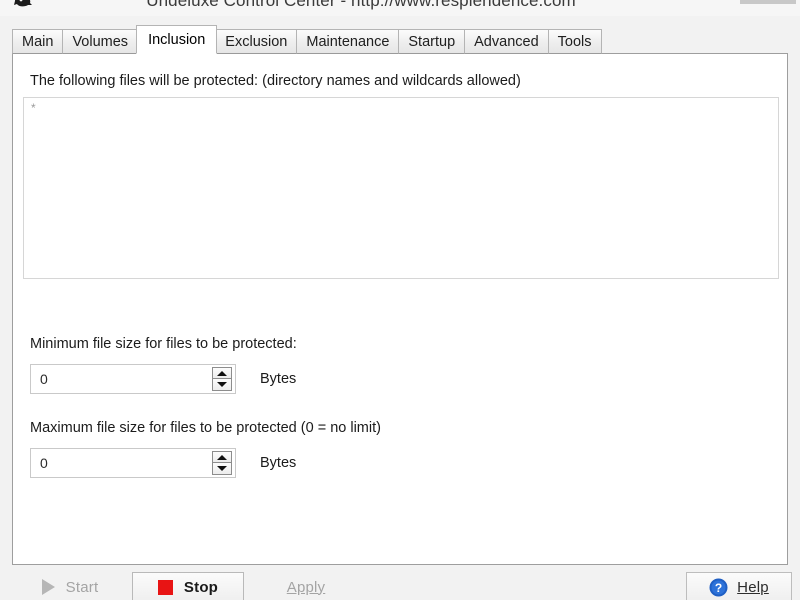 This screenshot has width=800, height=600. I want to click on tab-label: Main, so click(38, 42).